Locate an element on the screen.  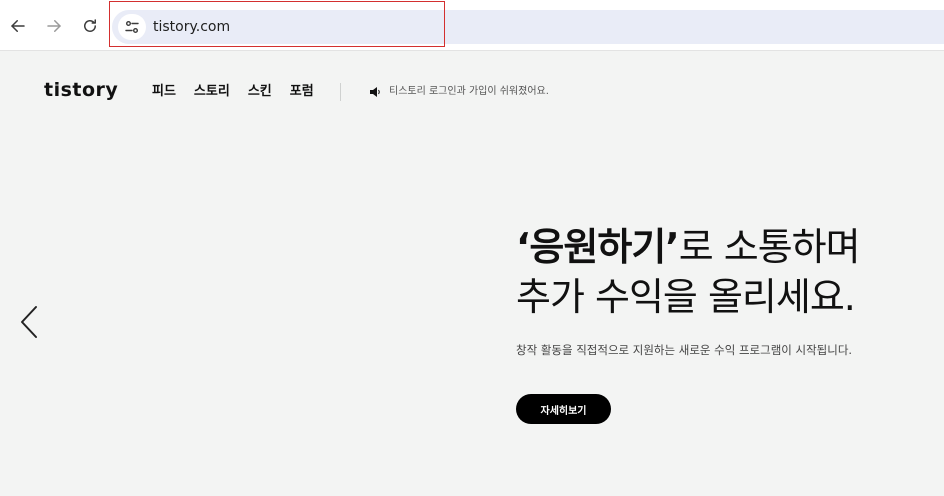
reload-button is located at coordinates (90, 26).